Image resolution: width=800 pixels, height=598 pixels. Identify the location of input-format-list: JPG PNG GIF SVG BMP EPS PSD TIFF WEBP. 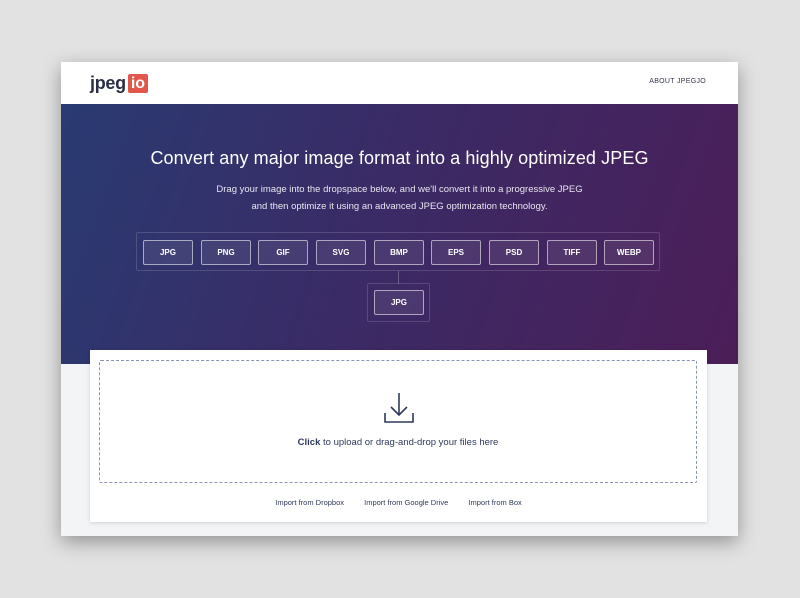
(398, 251).